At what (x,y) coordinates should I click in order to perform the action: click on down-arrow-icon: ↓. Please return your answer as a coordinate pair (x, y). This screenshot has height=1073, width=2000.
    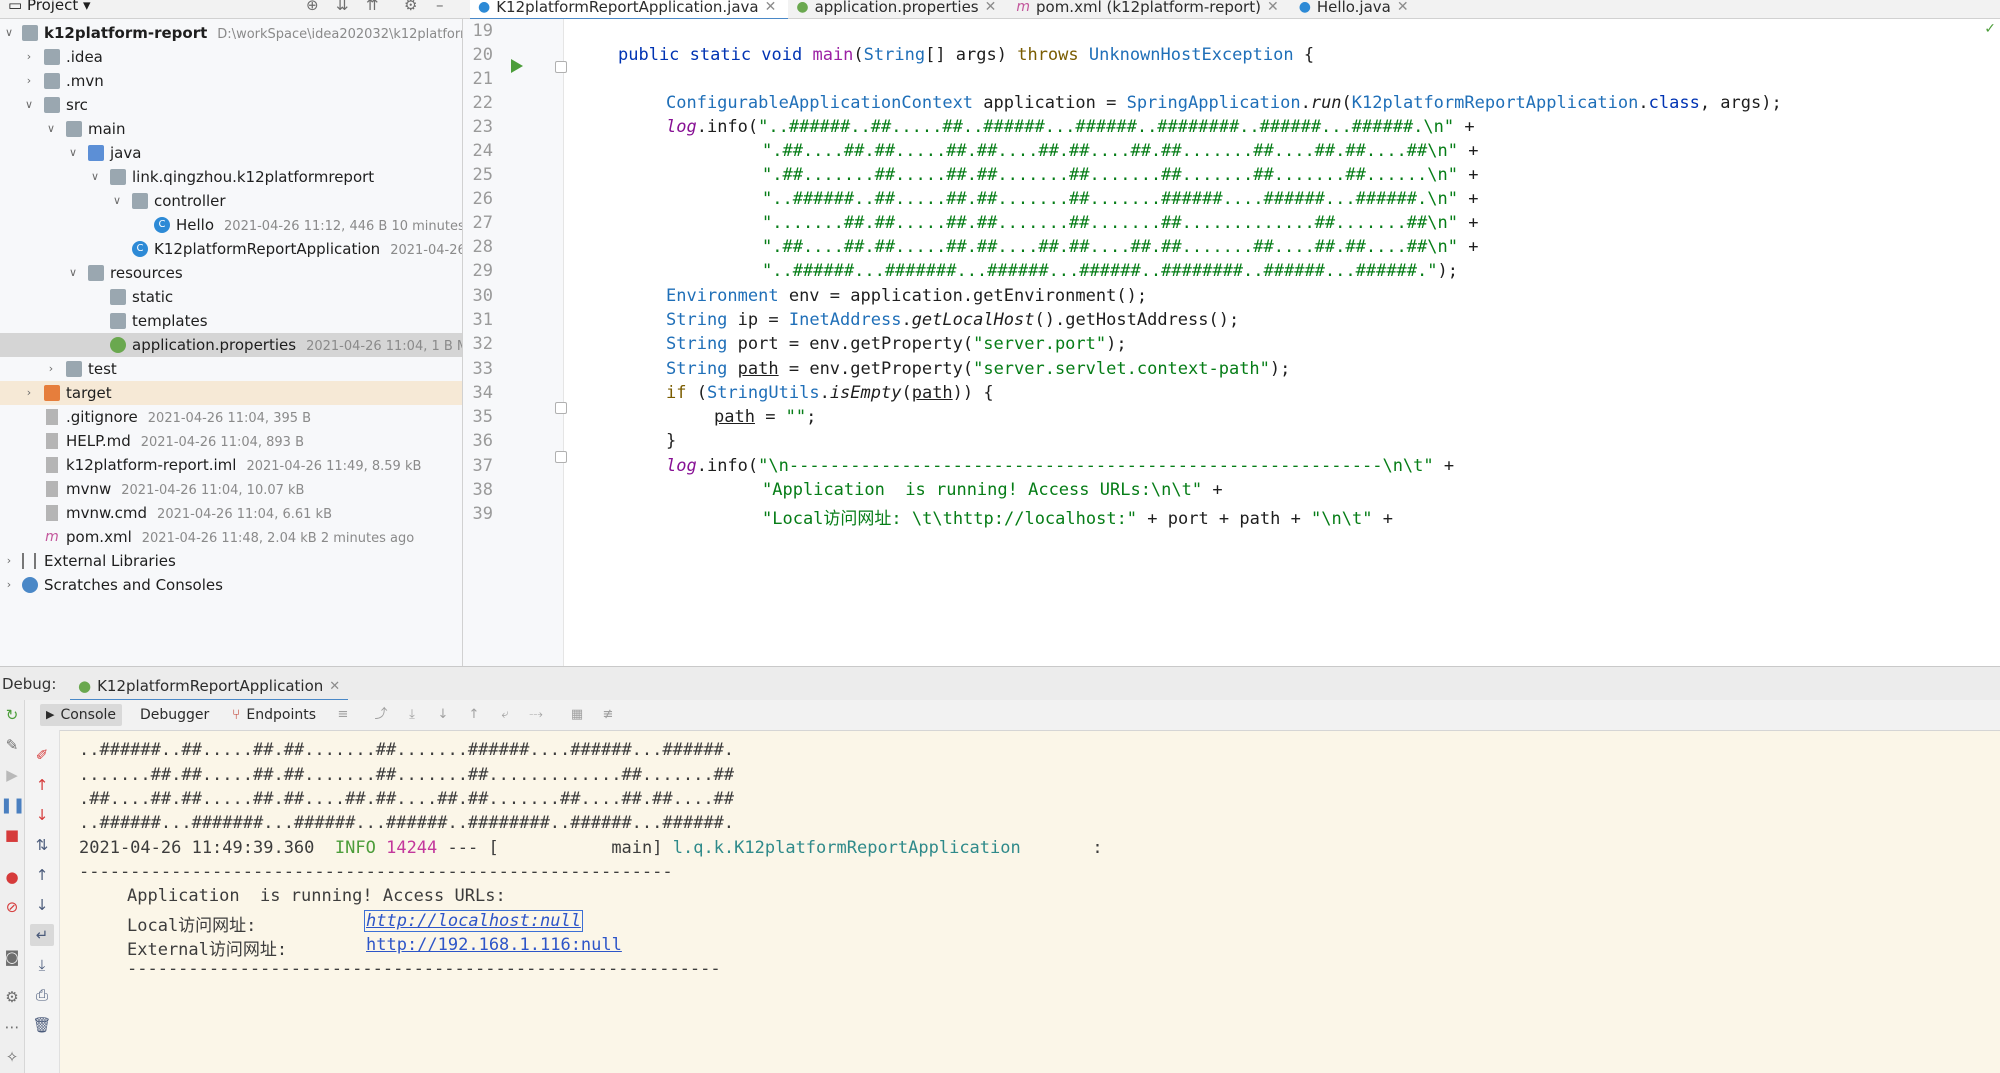
    Looking at the image, I should click on (42, 815).